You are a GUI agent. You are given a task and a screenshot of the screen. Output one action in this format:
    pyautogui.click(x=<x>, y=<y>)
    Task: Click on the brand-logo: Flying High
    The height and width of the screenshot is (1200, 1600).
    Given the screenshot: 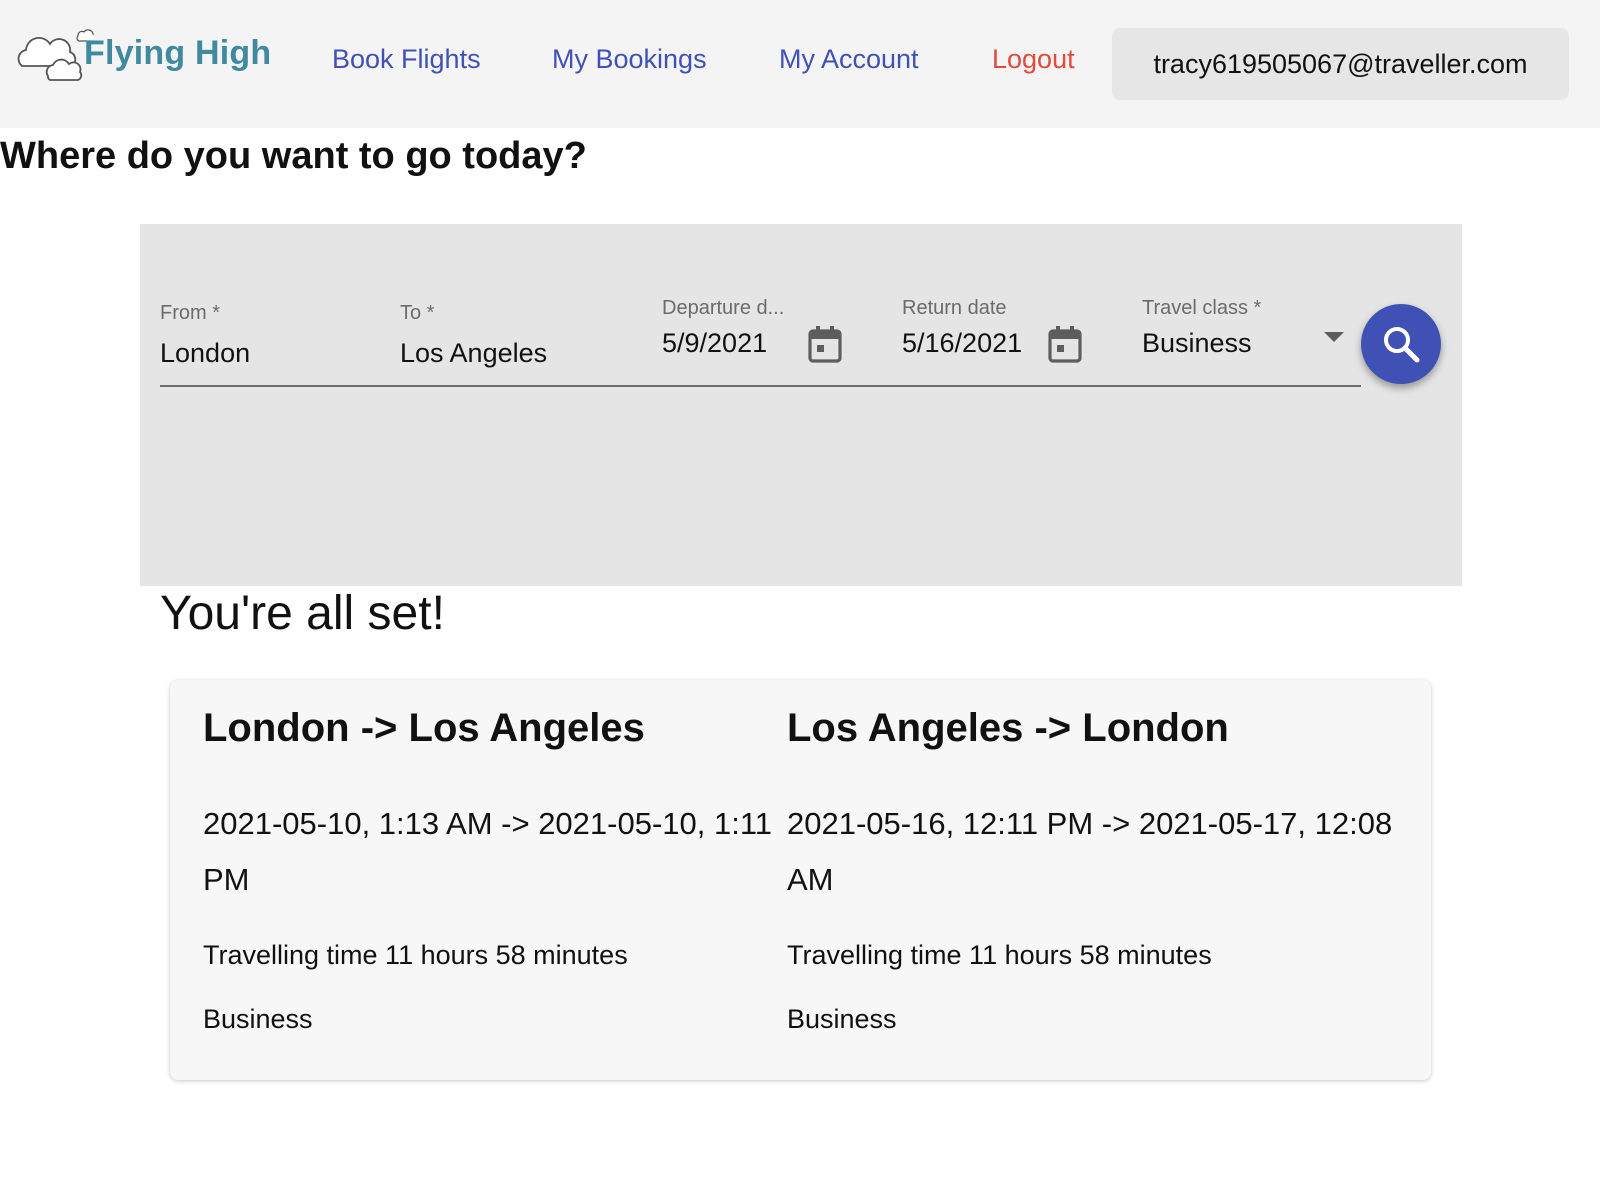 What is the action you would take?
    pyautogui.click(x=149, y=54)
    